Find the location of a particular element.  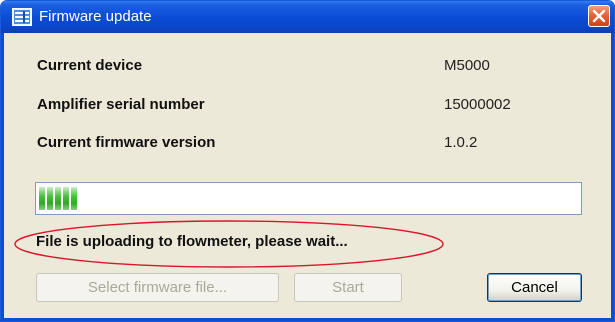

window-border-right is located at coordinates (612, 177).